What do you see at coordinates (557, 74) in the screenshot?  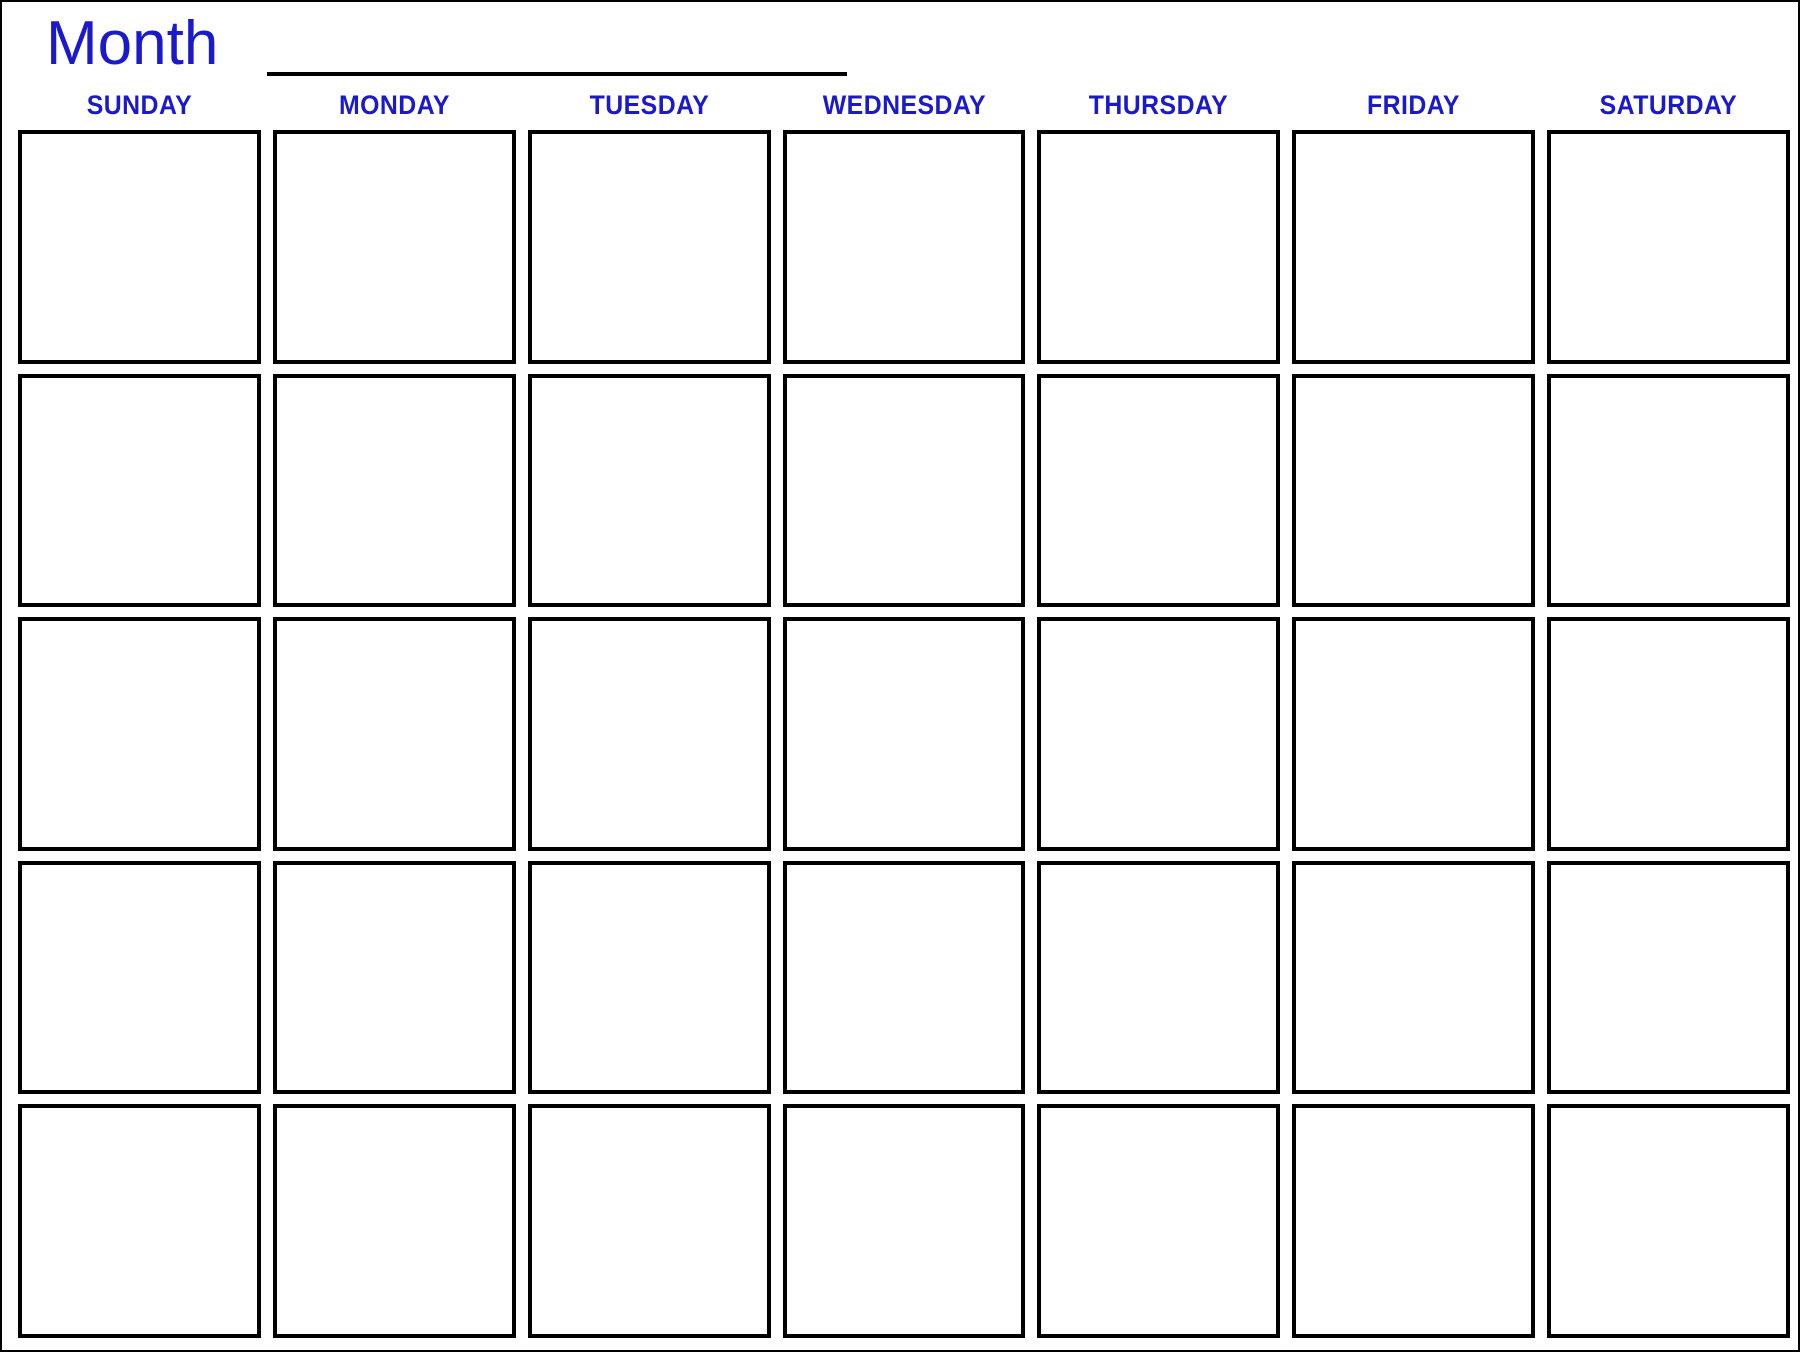 I see `month-name-fill-in-line` at bounding box center [557, 74].